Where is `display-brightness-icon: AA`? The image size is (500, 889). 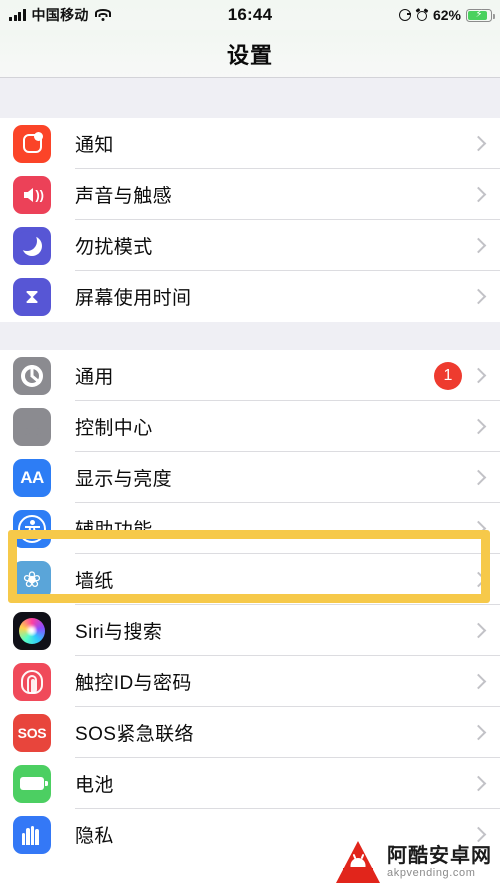 display-brightness-icon: AA is located at coordinates (32, 477).